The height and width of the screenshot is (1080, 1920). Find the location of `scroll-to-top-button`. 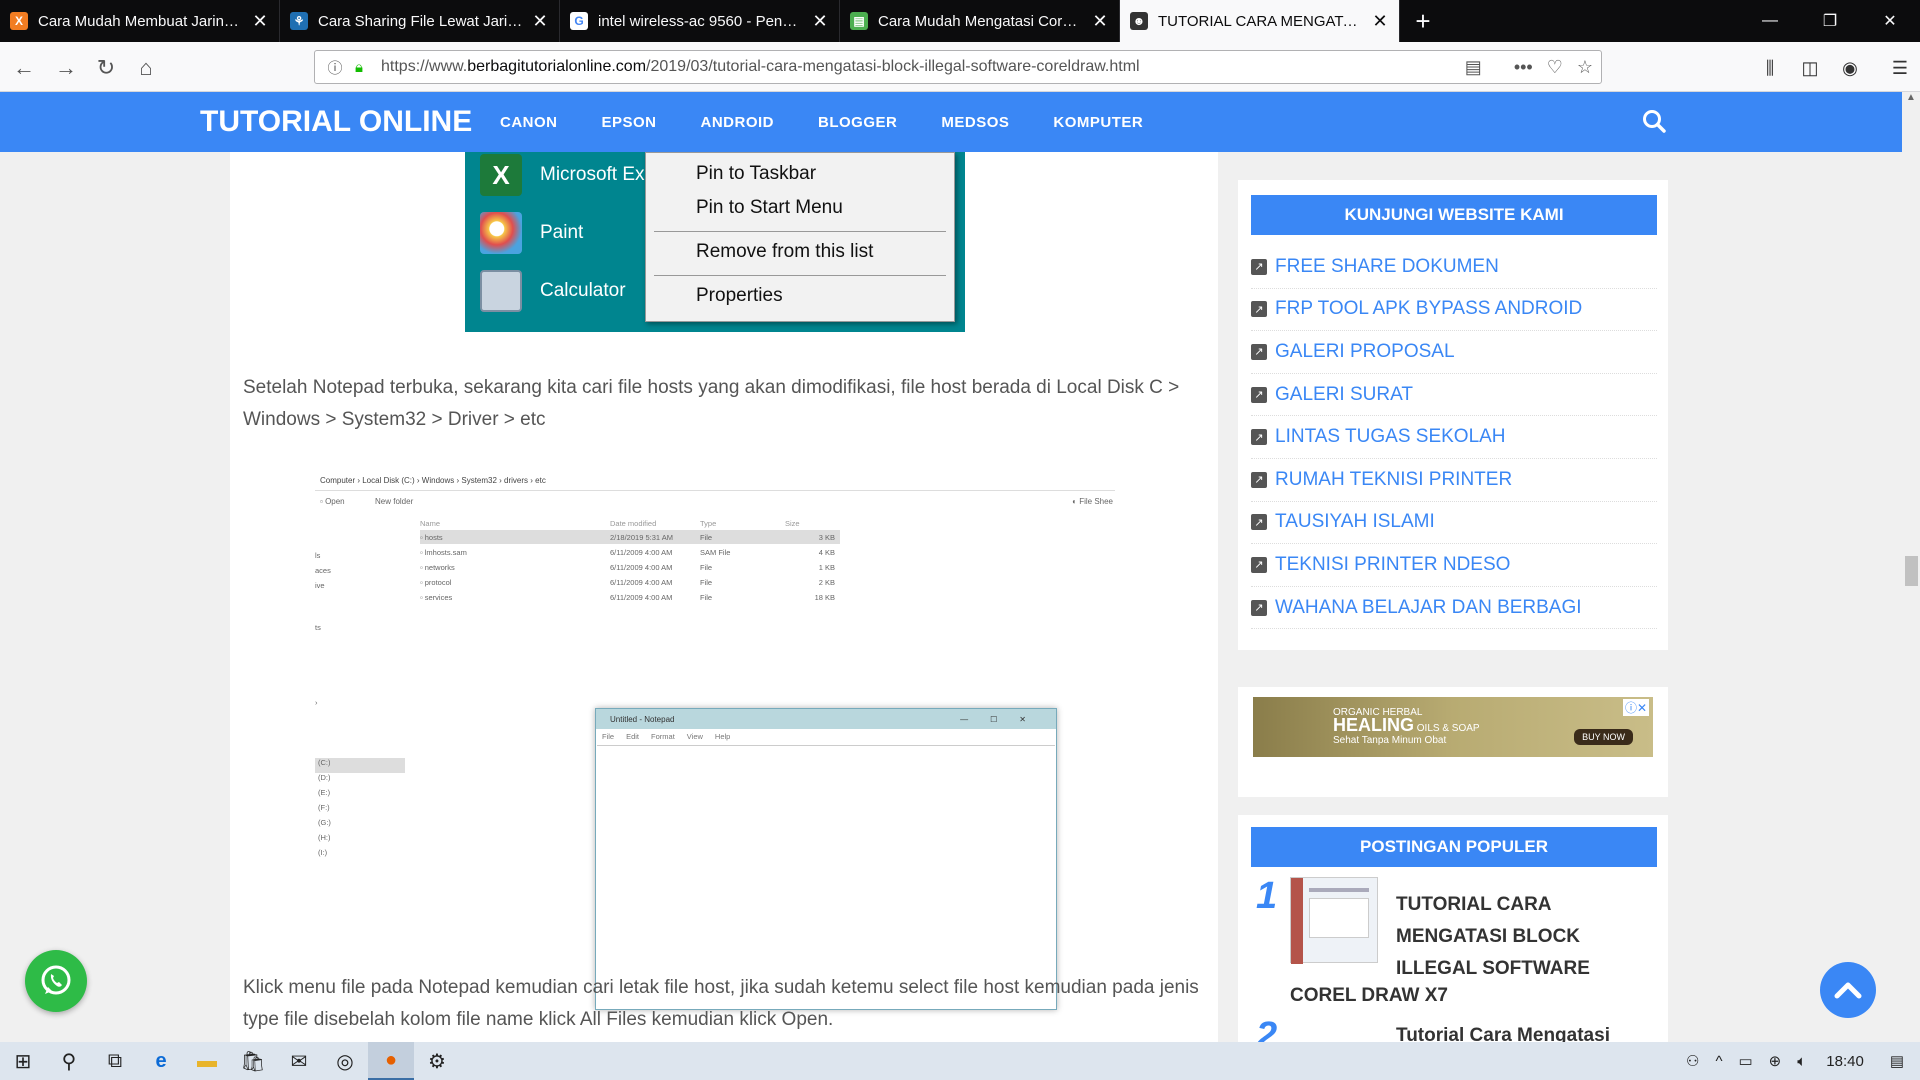

scroll-to-top-button is located at coordinates (1848, 990).